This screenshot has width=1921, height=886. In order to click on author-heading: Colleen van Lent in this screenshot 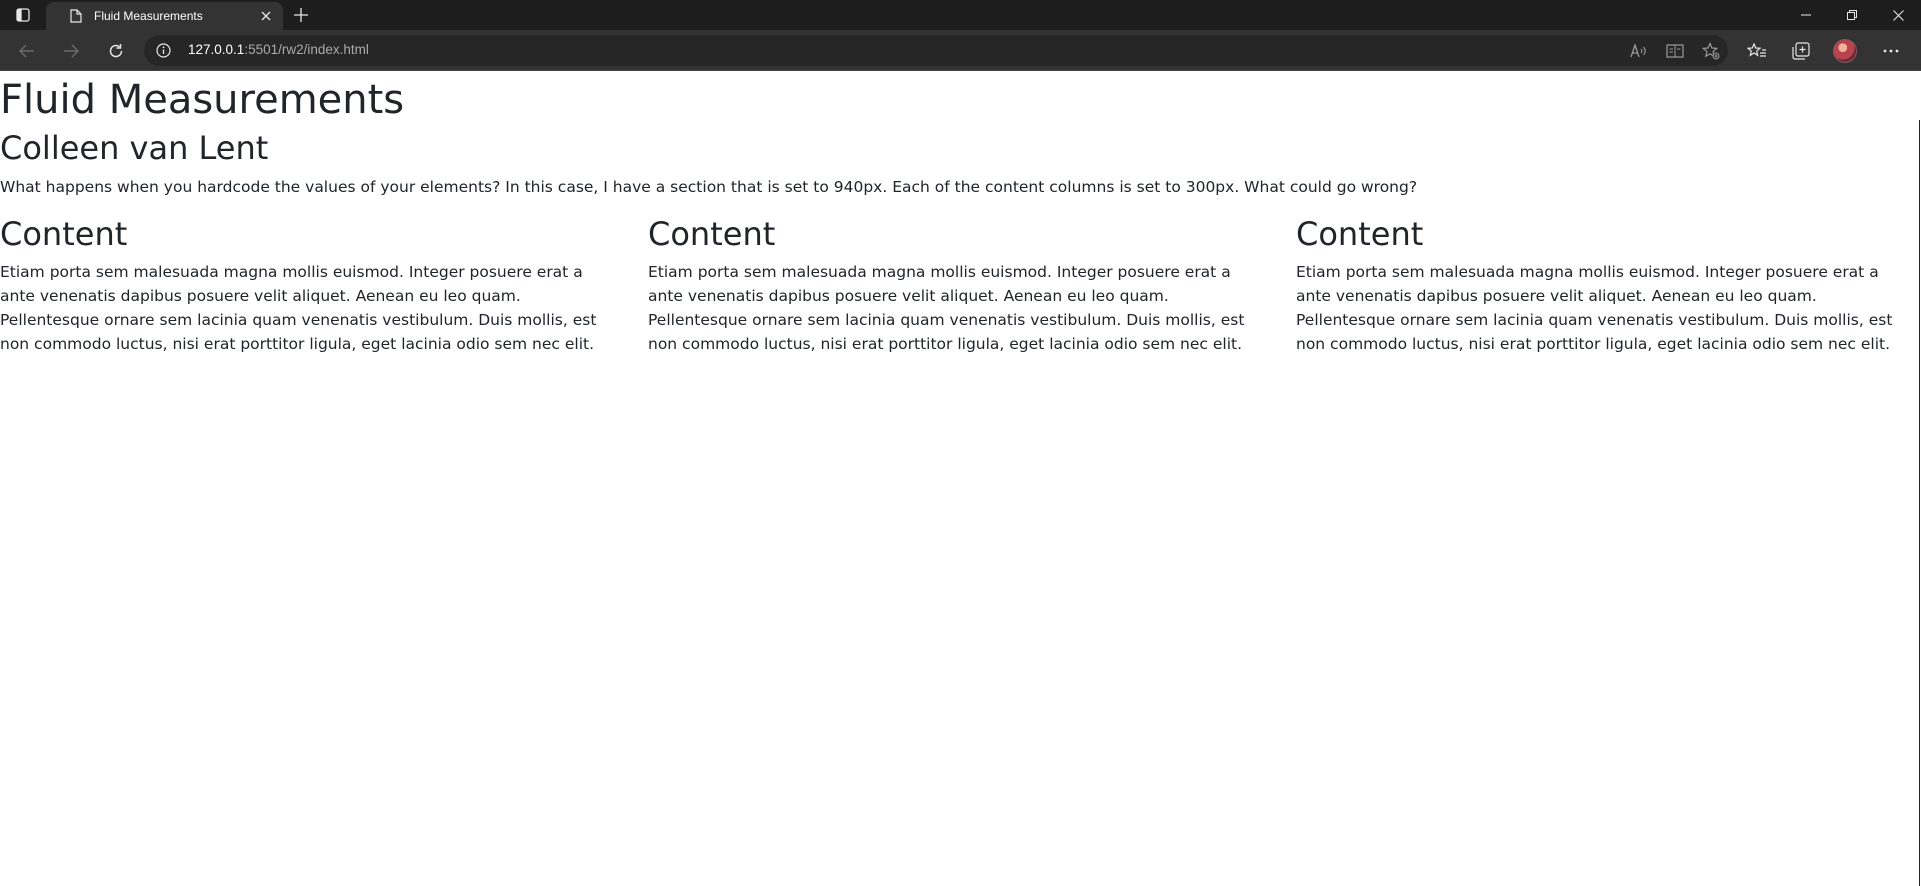, I will do `click(134, 148)`.